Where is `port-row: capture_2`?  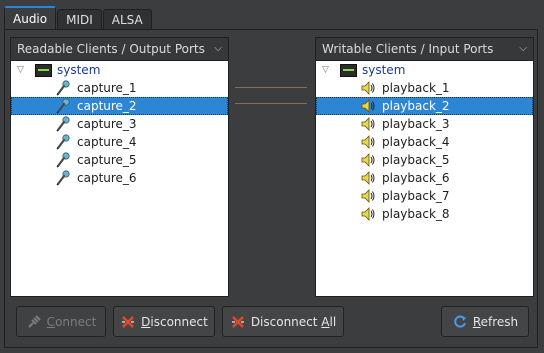
port-row: capture_2 is located at coordinates (119, 106).